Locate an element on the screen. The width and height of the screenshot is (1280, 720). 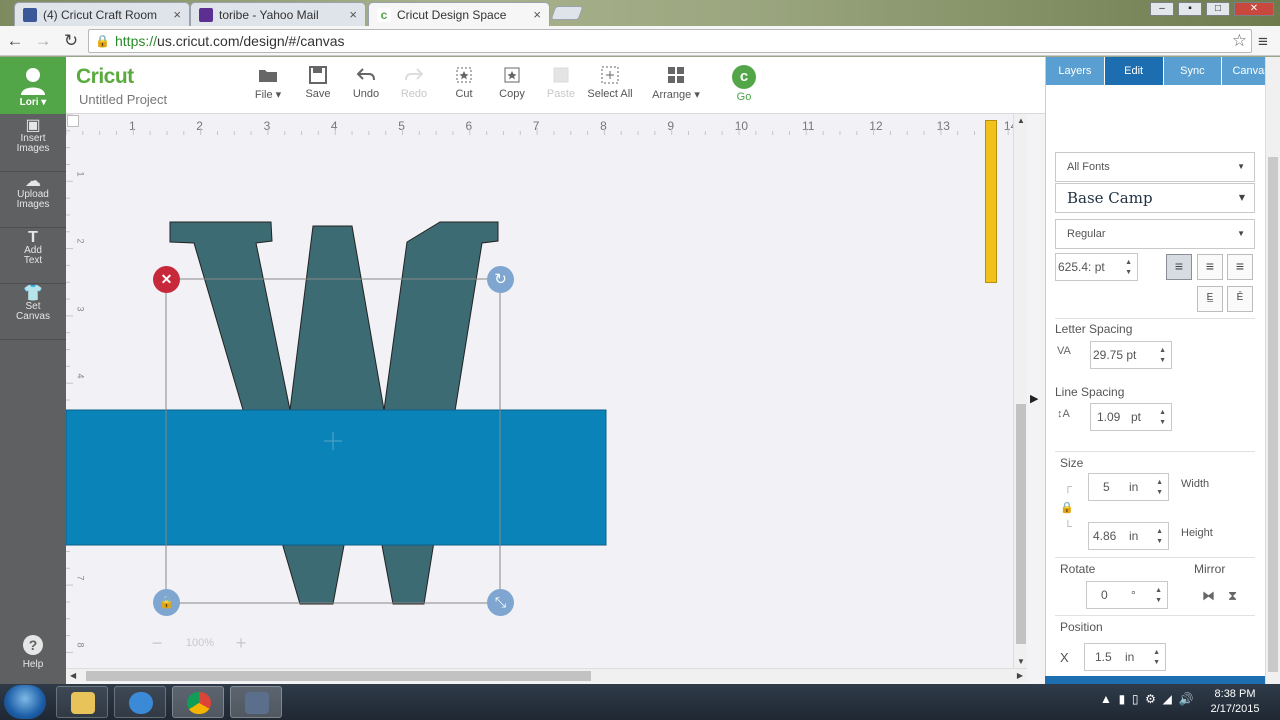
tab-sync: Sync is located at coordinates (1192, 71).